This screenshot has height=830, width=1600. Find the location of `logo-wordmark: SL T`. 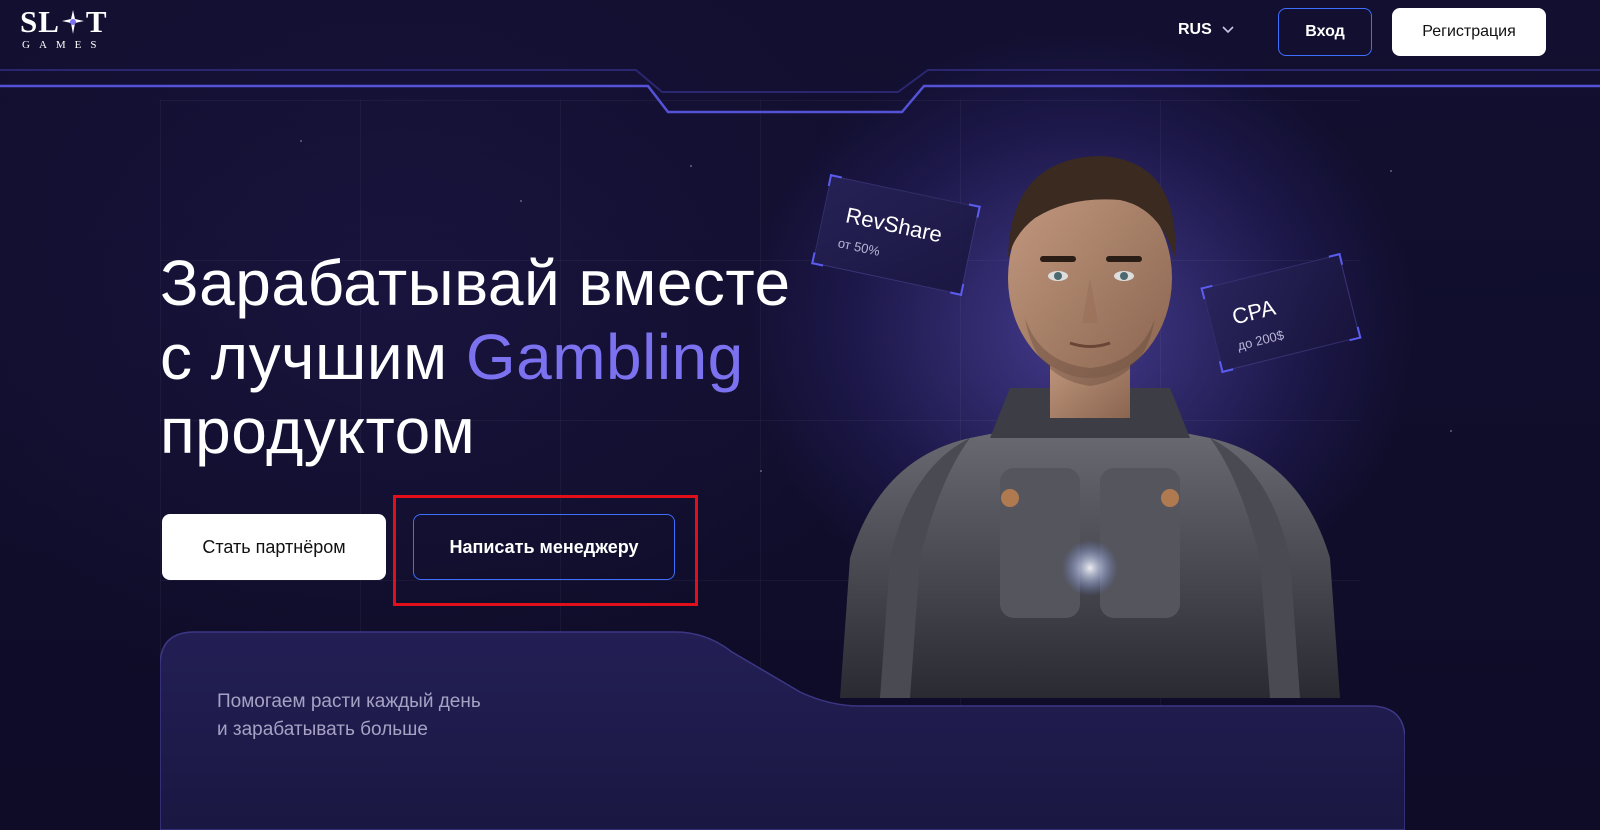

logo-wordmark: SL T is located at coordinates (64, 21).